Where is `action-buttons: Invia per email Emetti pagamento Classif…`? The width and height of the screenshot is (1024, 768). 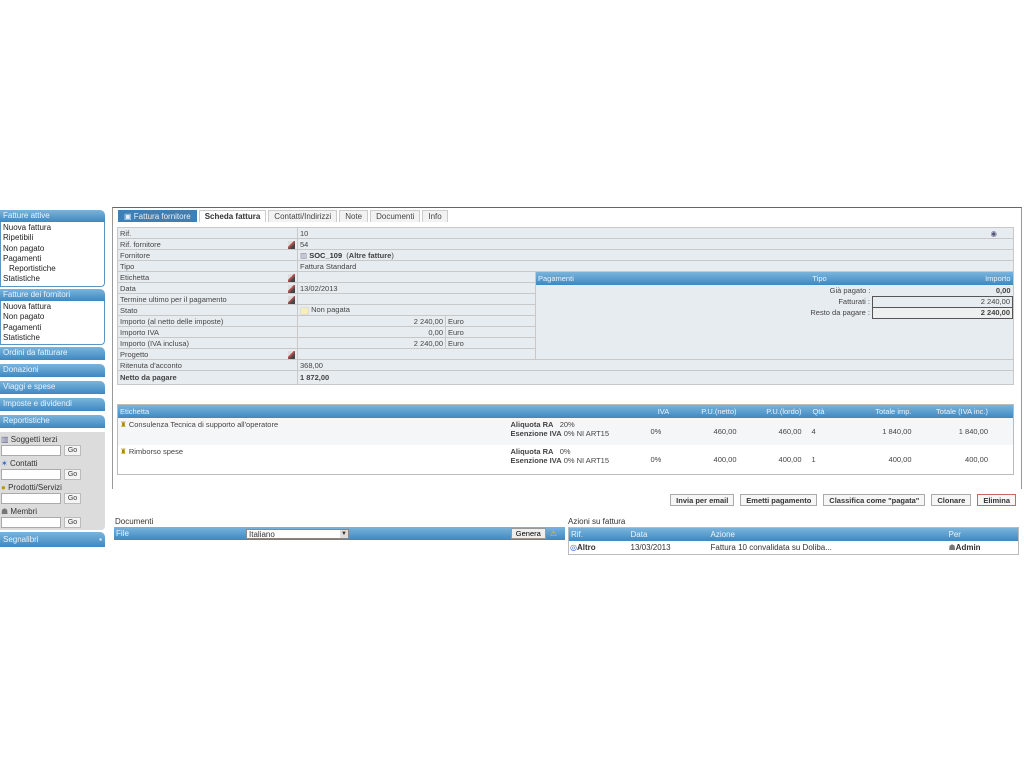
action-buttons: Invia per email Emetti pagamento Classif… is located at coordinates (843, 500).